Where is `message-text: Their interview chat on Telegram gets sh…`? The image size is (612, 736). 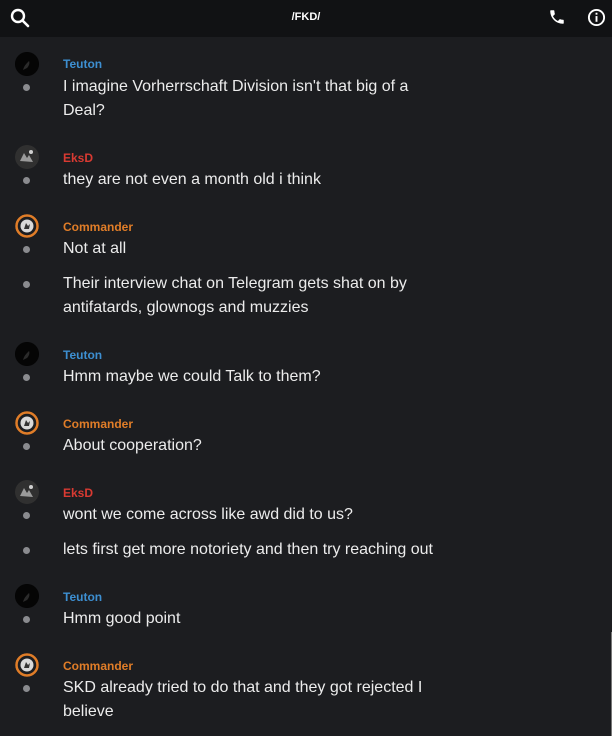 message-text: Their interview chat on Telegram gets sh… is located at coordinates (235, 295).